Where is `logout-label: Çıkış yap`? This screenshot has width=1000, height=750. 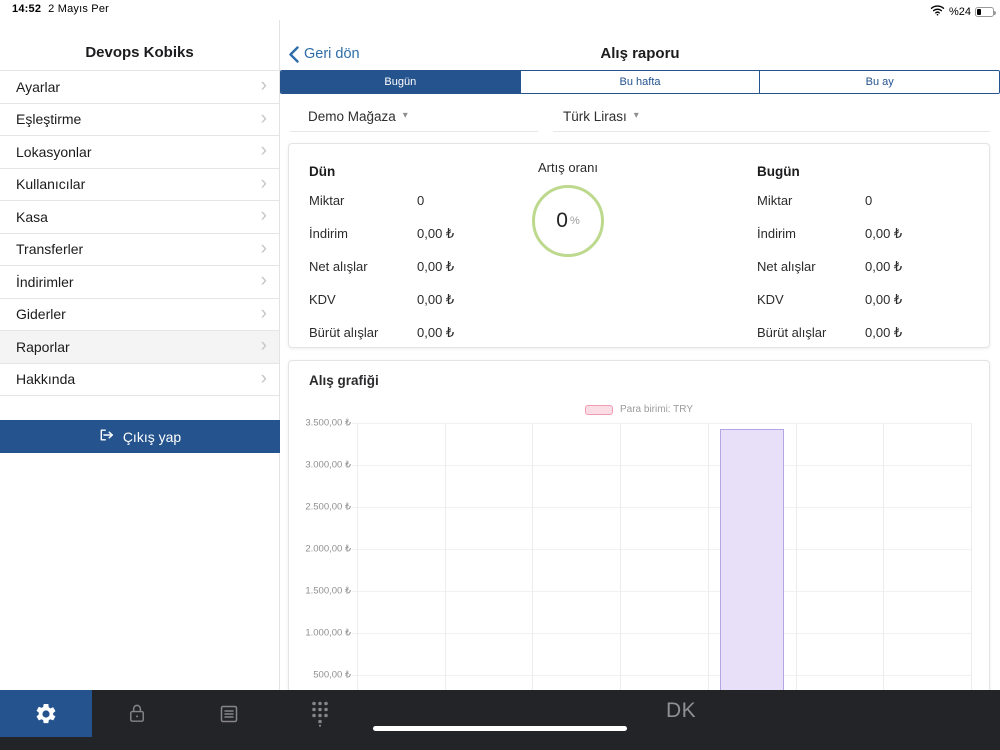
logout-label: Çıkış yap is located at coordinates (152, 436).